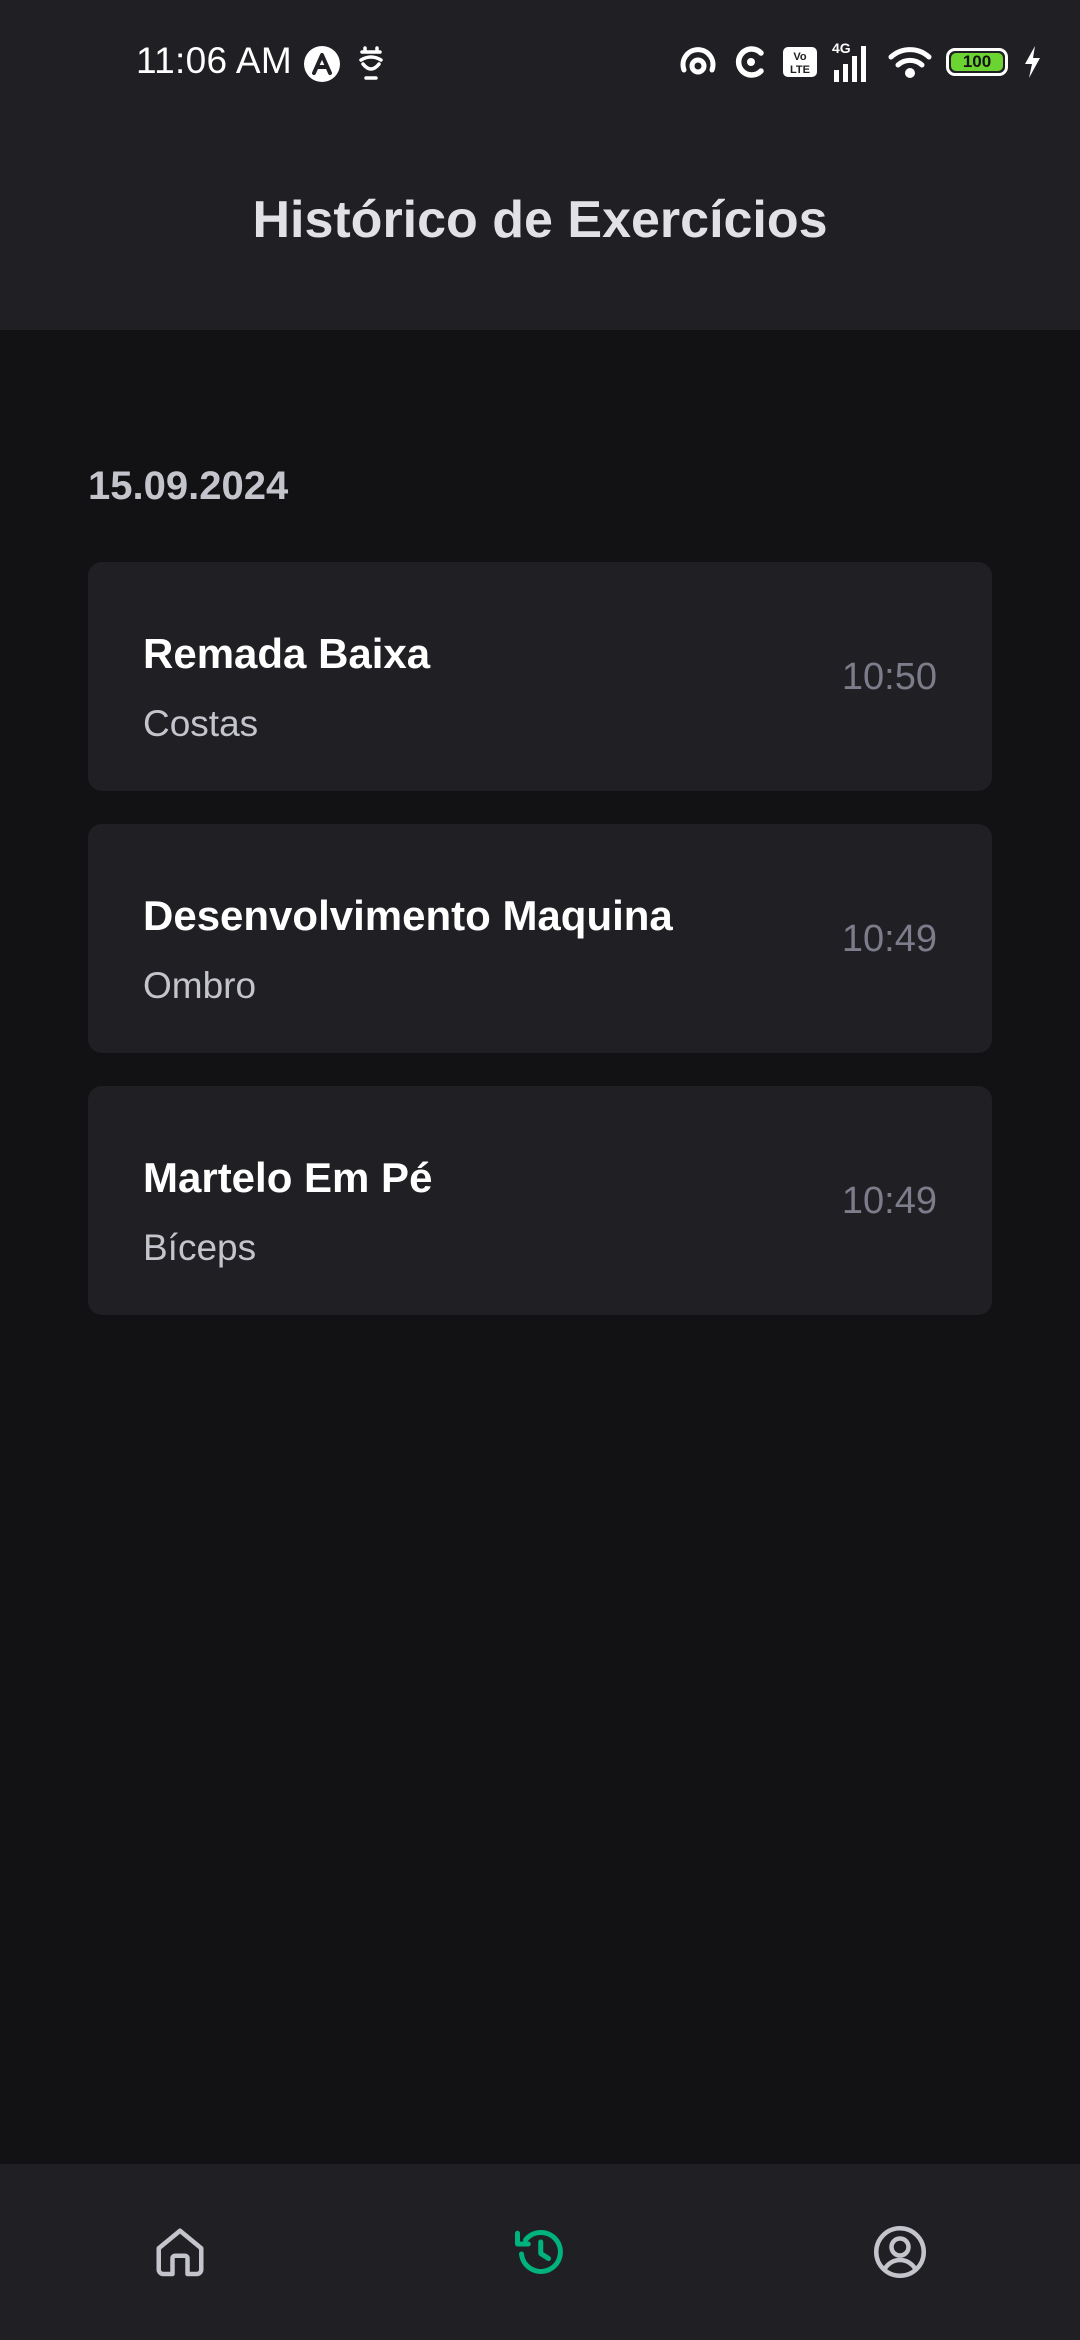 The image size is (1080, 2340). What do you see at coordinates (214, 60) in the screenshot?
I see `status-time: 11:06 AM` at bounding box center [214, 60].